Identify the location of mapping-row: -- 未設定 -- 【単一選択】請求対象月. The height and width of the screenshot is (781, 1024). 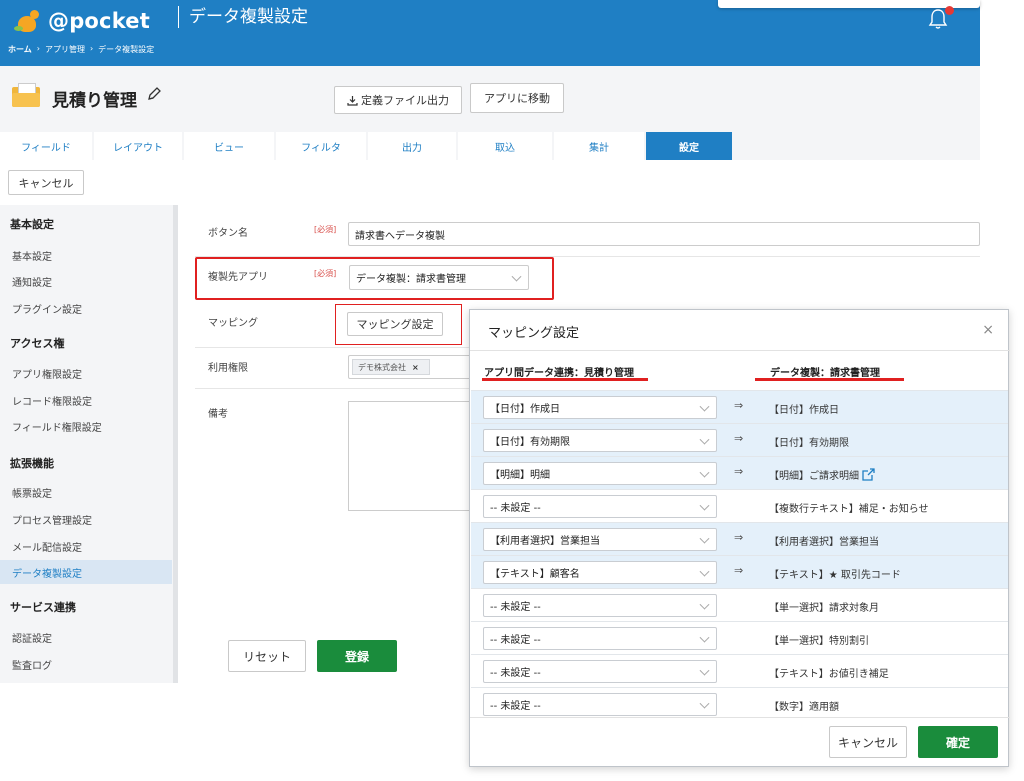
(739, 604).